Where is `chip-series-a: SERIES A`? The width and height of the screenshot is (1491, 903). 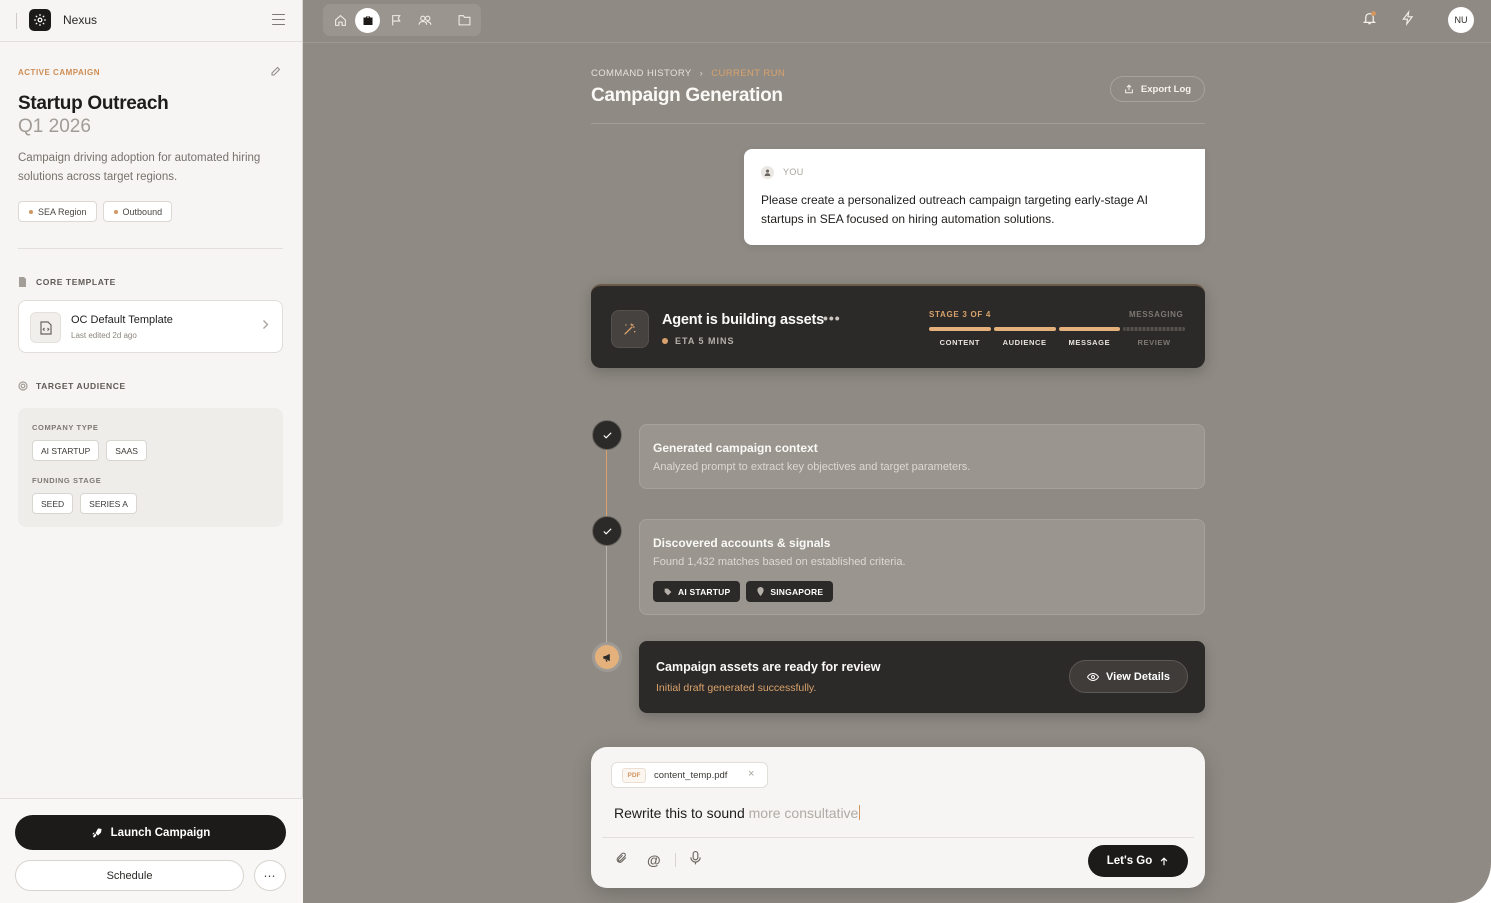 chip-series-a: SERIES A is located at coordinates (108, 503).